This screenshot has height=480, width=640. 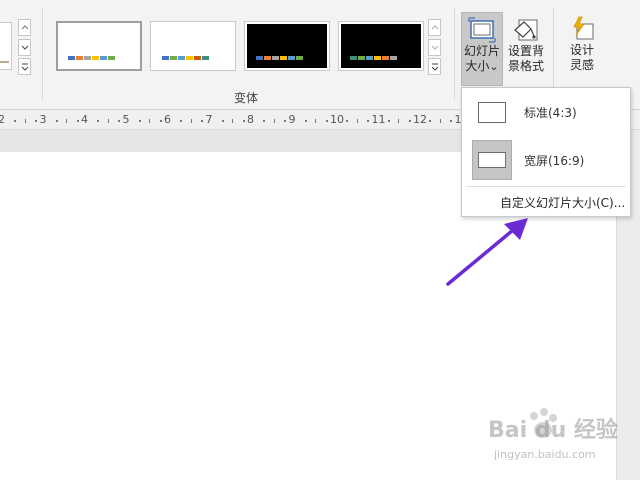 I want to click on slide-size-label-line1: 幻灯片, so click(x=481, y=51).